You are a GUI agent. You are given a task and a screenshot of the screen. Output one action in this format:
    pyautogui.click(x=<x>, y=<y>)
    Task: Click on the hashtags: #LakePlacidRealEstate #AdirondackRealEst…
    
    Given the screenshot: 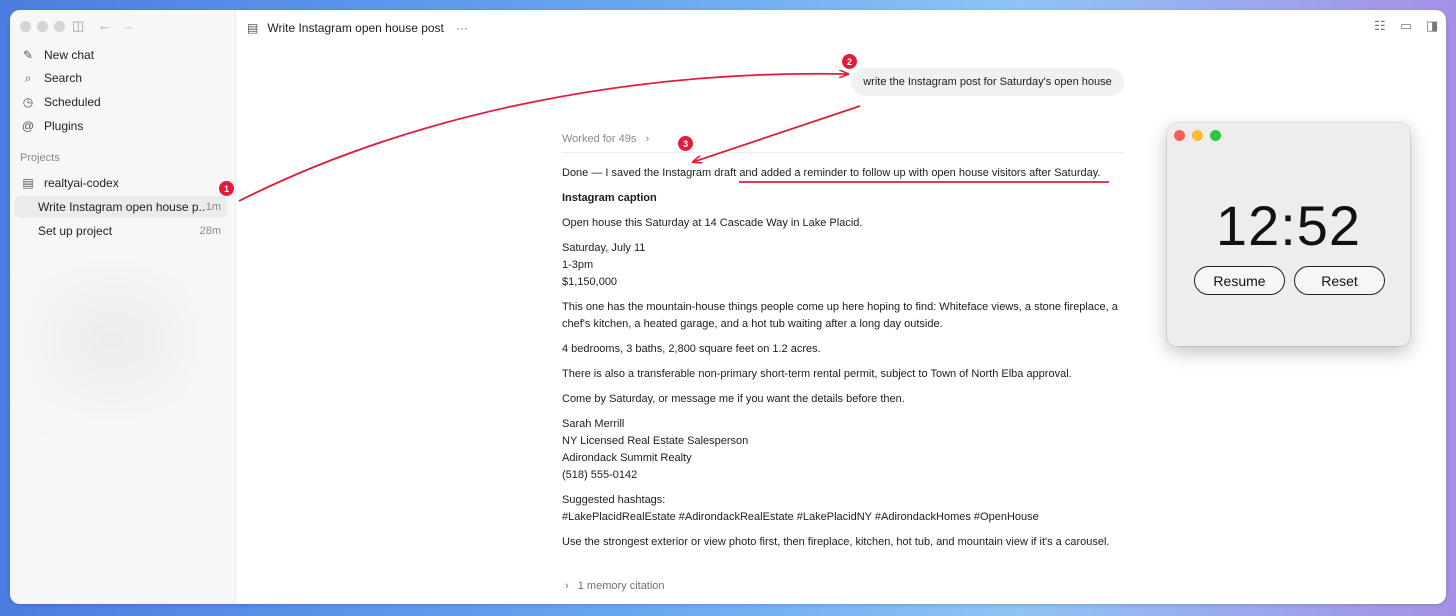 What is the action you would take?
    pyautogui.click(x=800, y=517)
    